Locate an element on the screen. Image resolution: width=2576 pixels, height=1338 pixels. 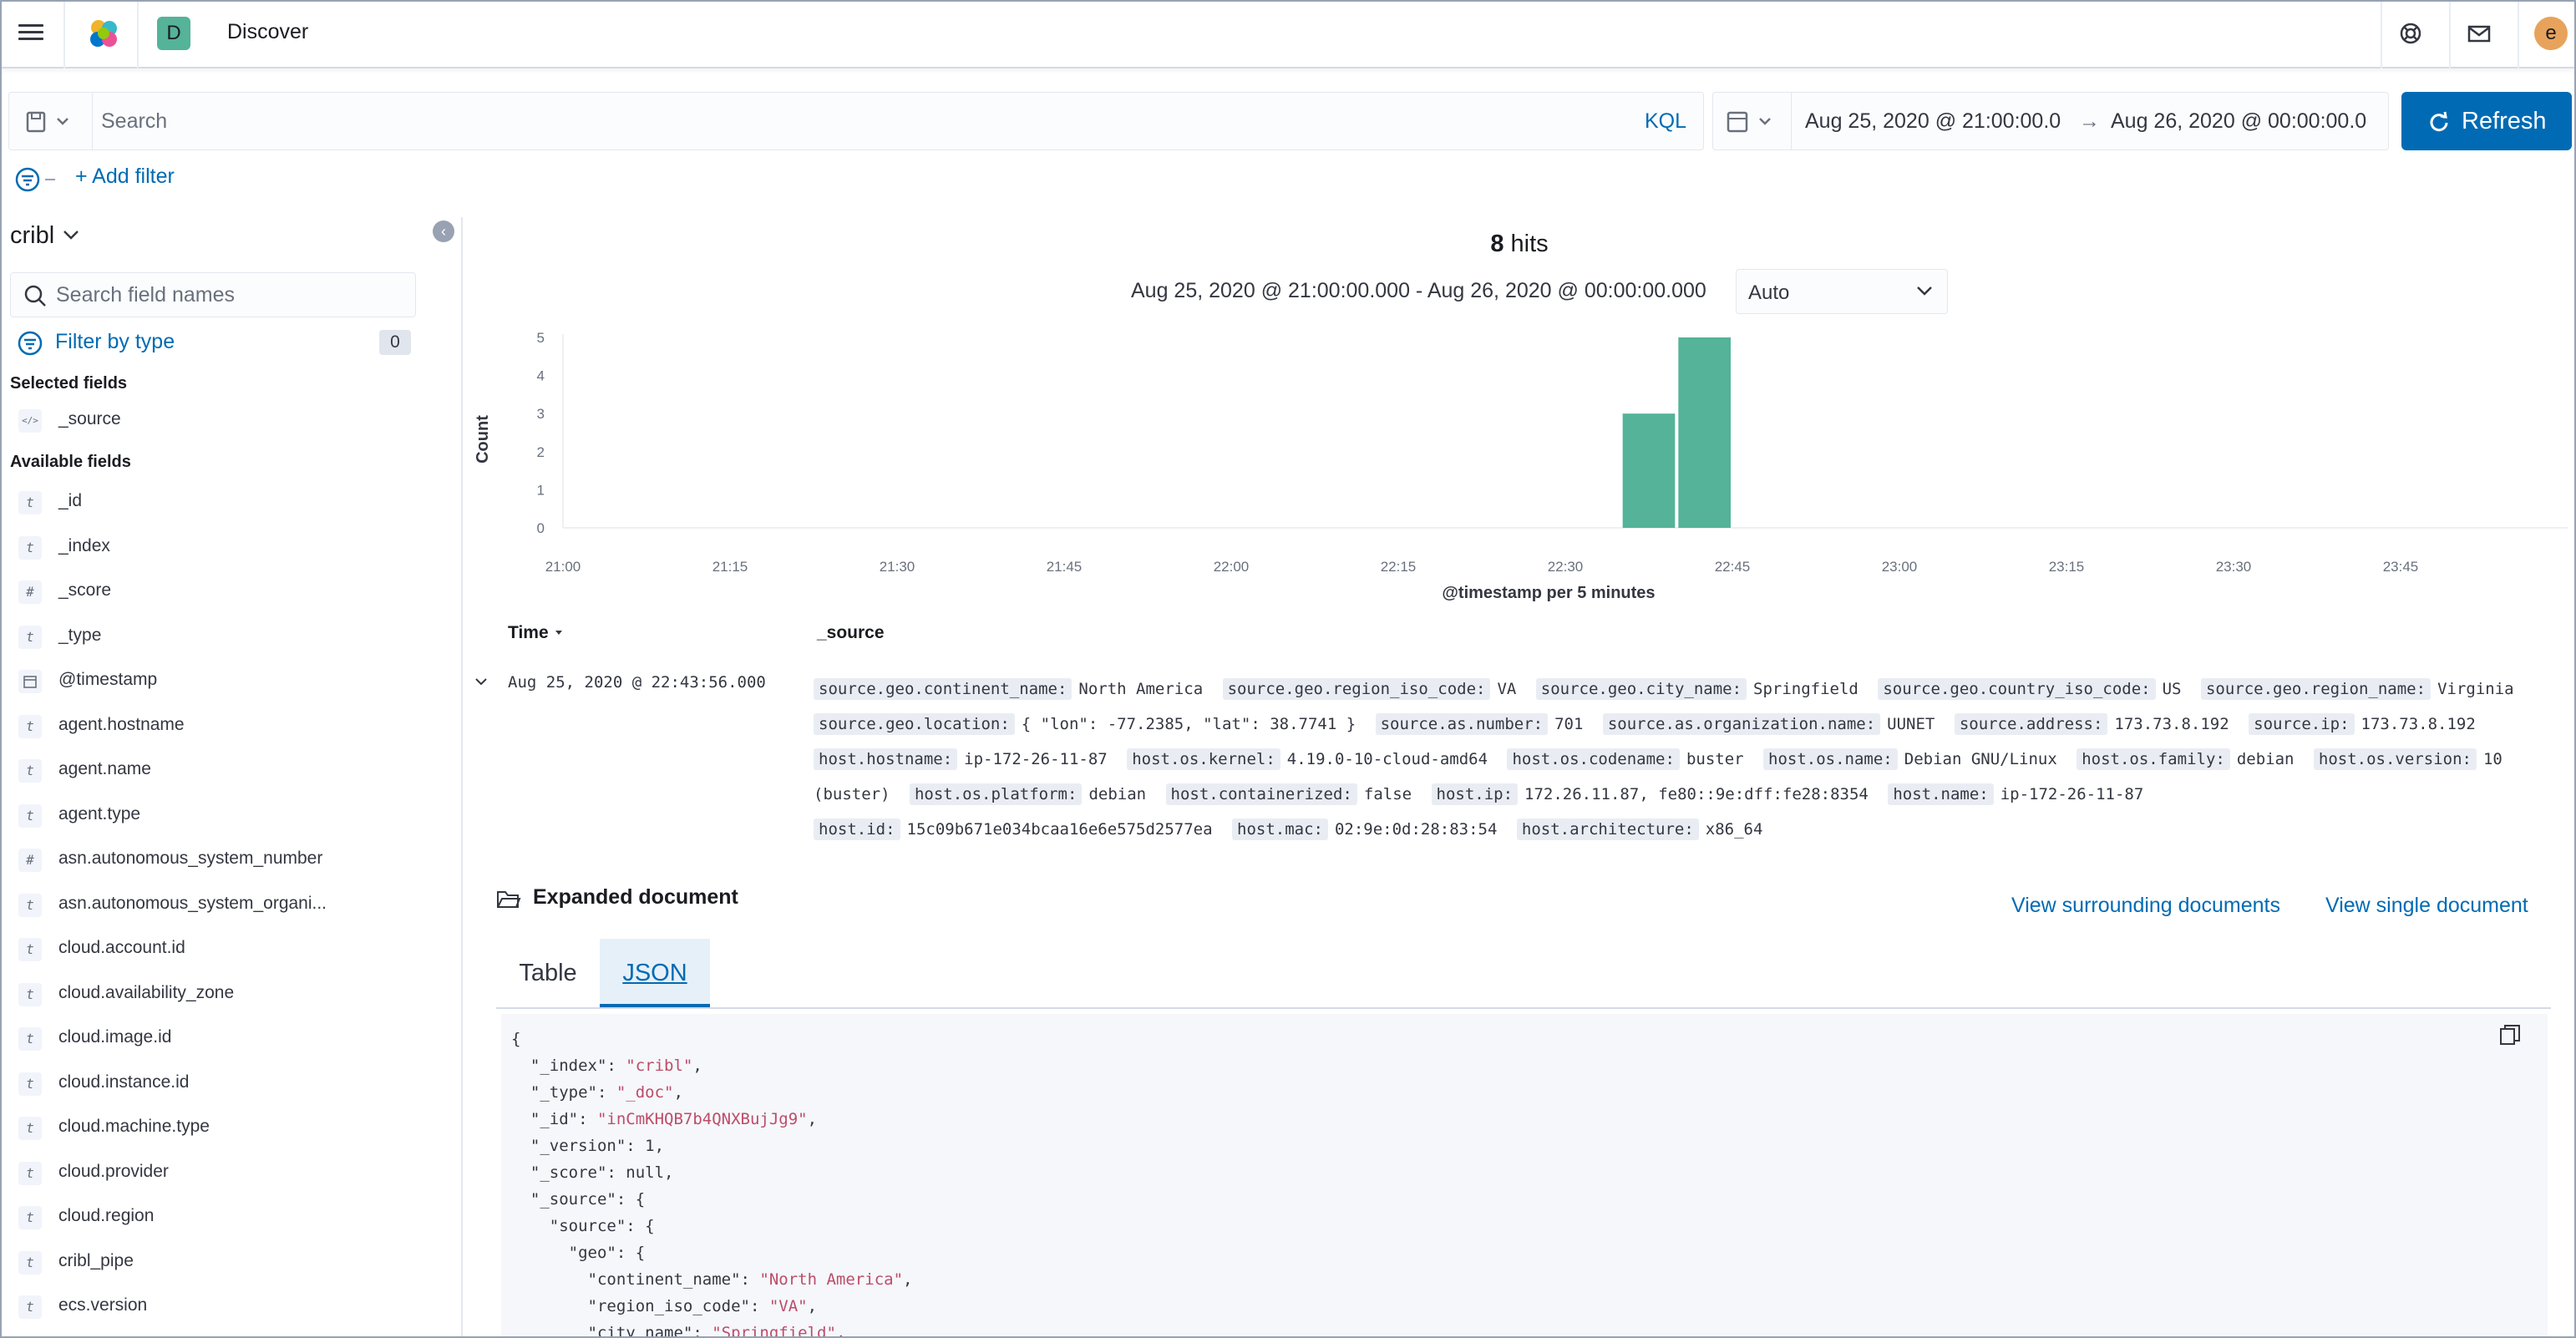
field-item: t cloud.provider is located at coordinates (227, 1173).